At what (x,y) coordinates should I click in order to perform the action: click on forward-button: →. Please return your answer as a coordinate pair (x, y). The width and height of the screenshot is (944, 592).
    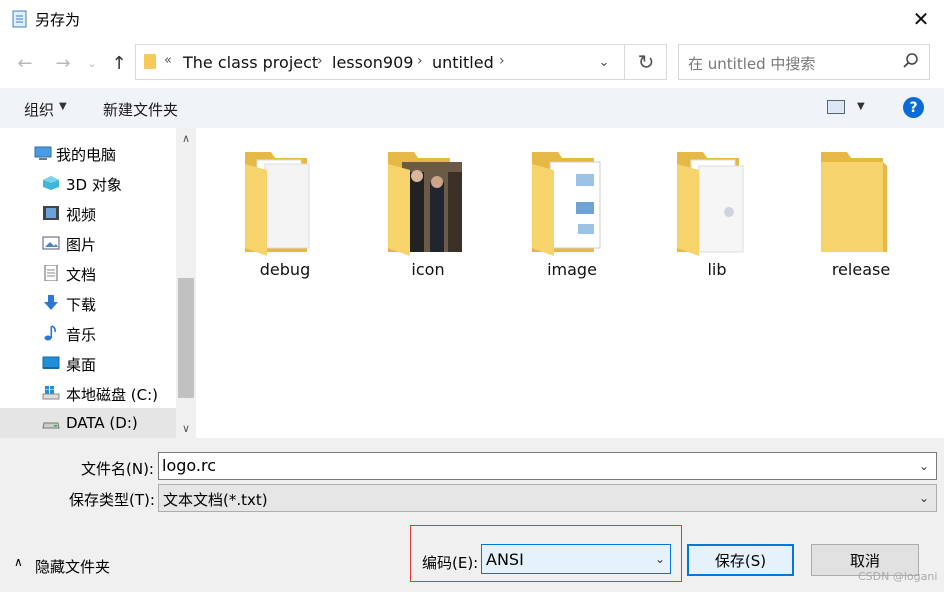
    Looking at the image, I should click on (63, 63).